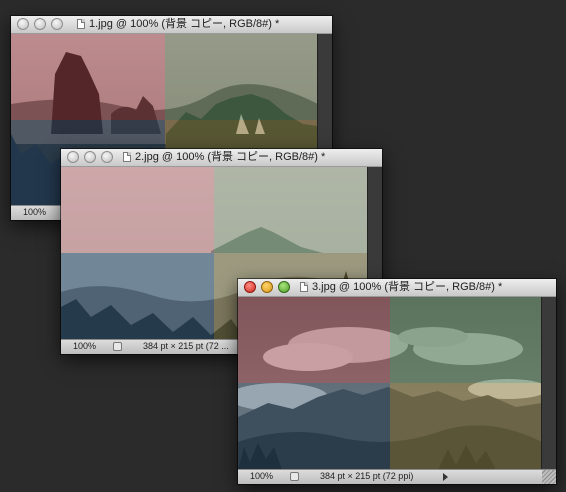 The image size is (566, 492). What do you see at coordinates (230, 157) in the screenshot?
I see `window-title: 2.jpg @ 100% (背景 コピー, RGB/8#) *` at bounding box center [230, 157].